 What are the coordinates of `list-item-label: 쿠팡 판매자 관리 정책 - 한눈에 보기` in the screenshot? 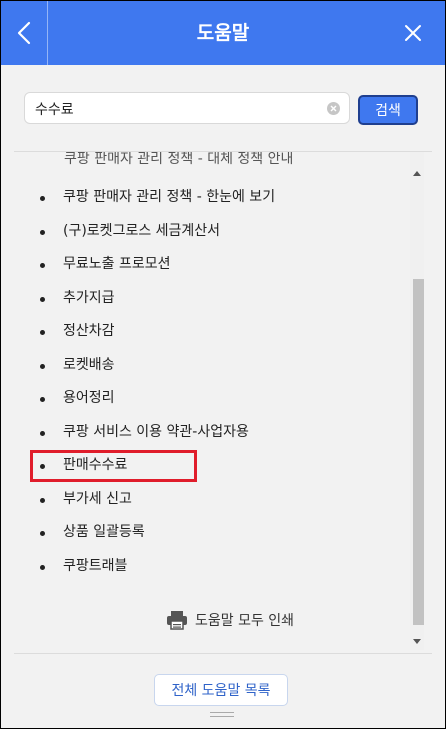 It's located at (169, 197).